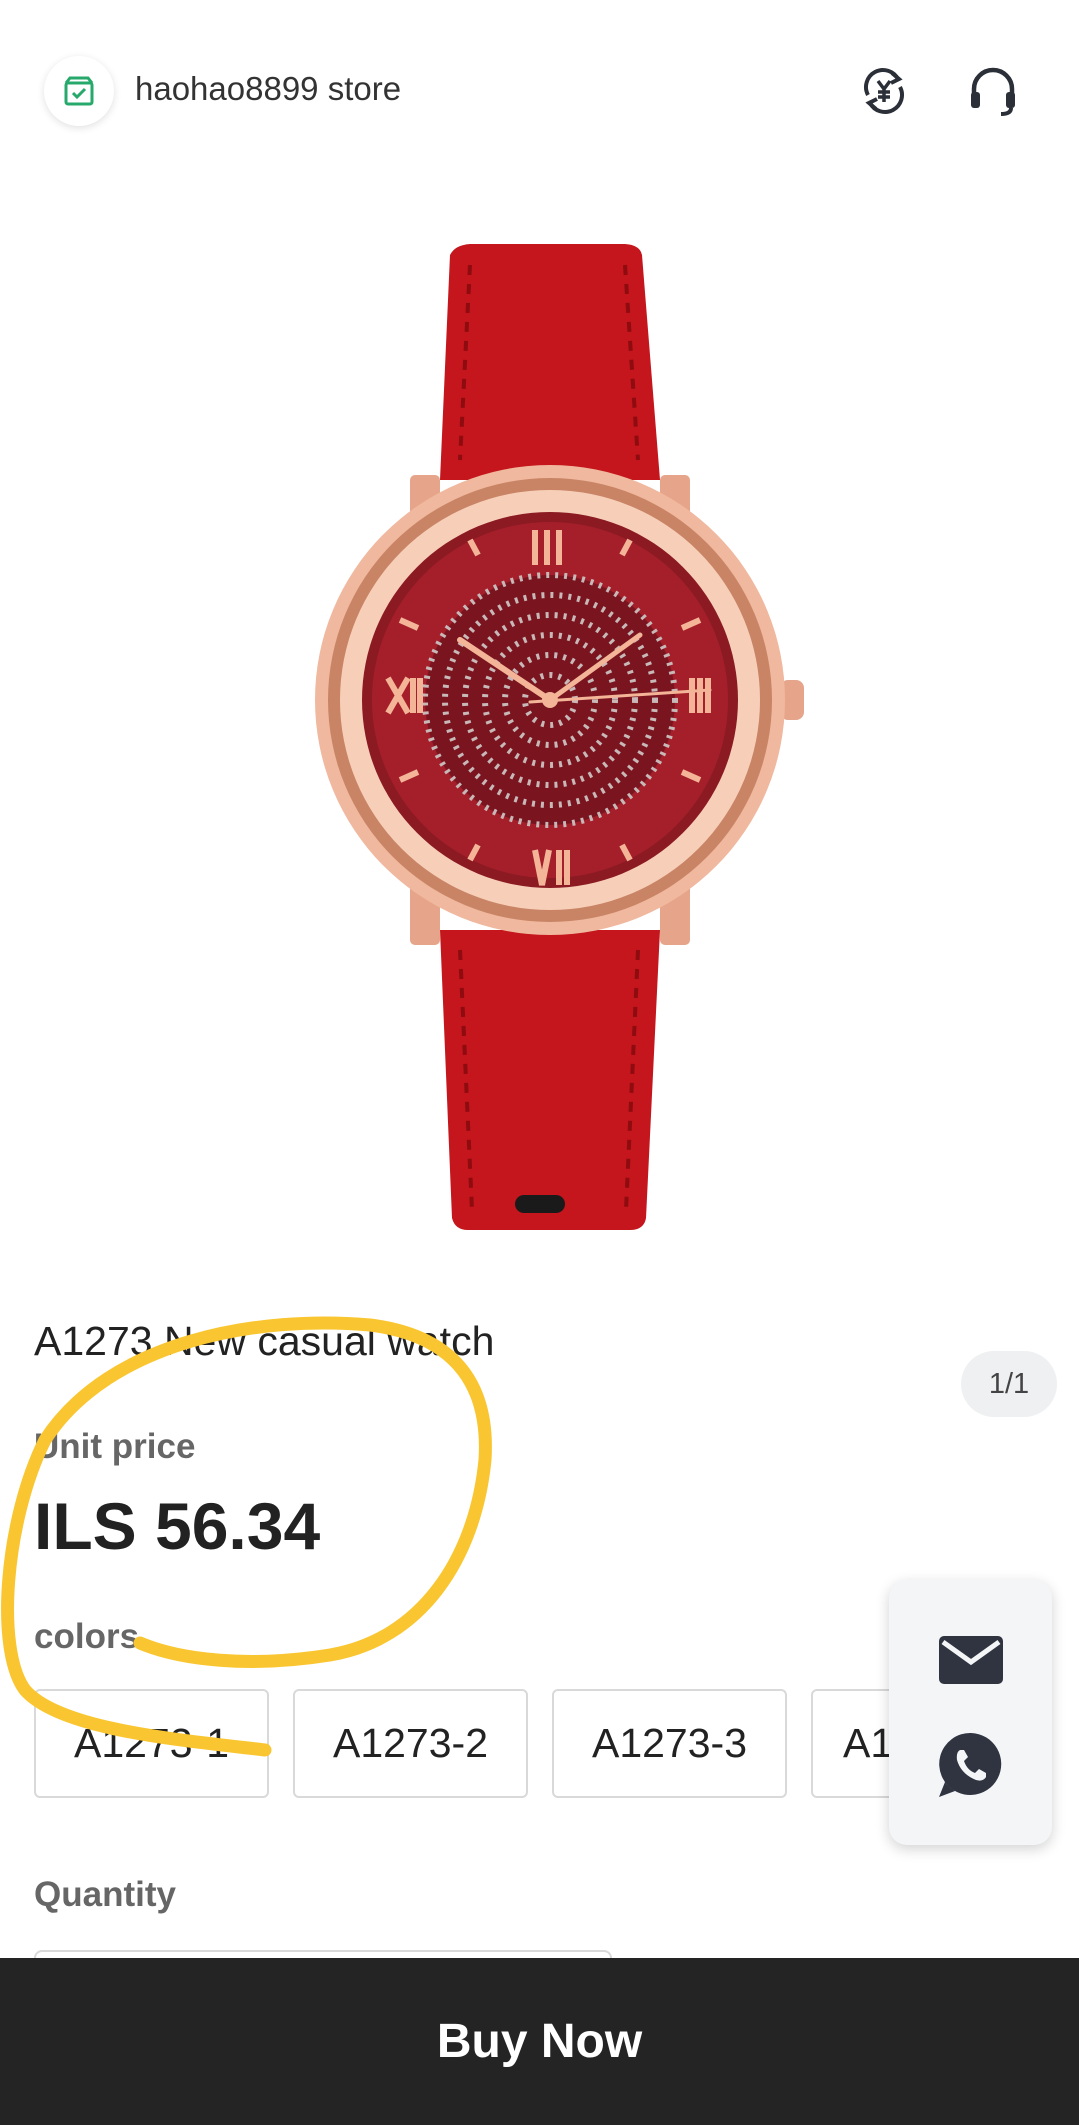  I want to click on colors-label: colors, so click(87, 1636).